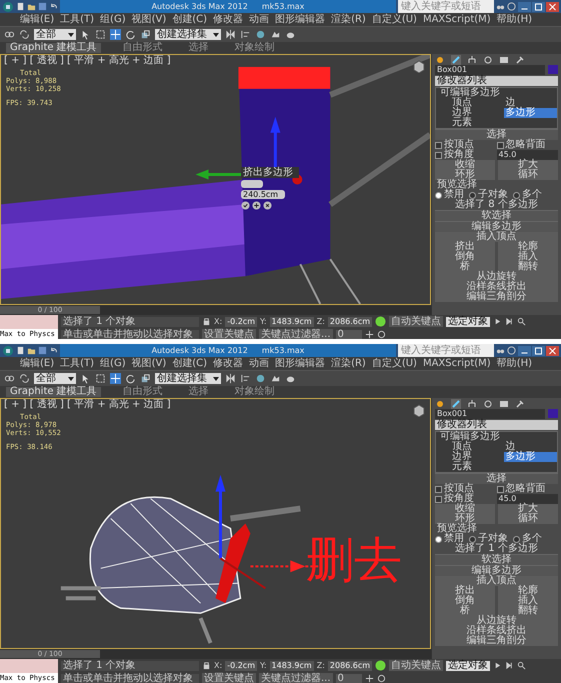 Image resolution: width=561 pixels, height=683 pixels. I want to click on stack-item: 可编辑多边形, so click(496, 437).